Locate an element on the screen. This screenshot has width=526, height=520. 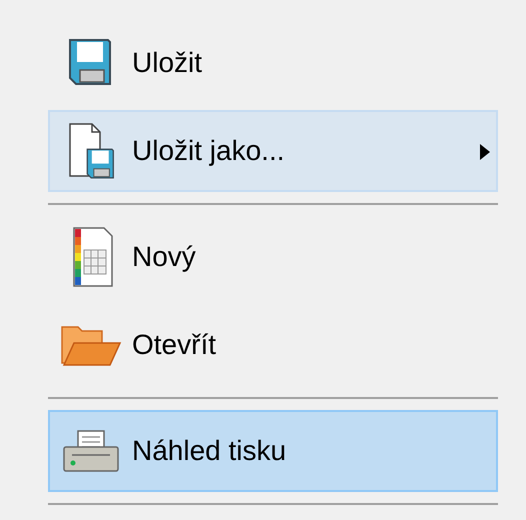
menu-item: Nový is located at coordinates (273, 257).